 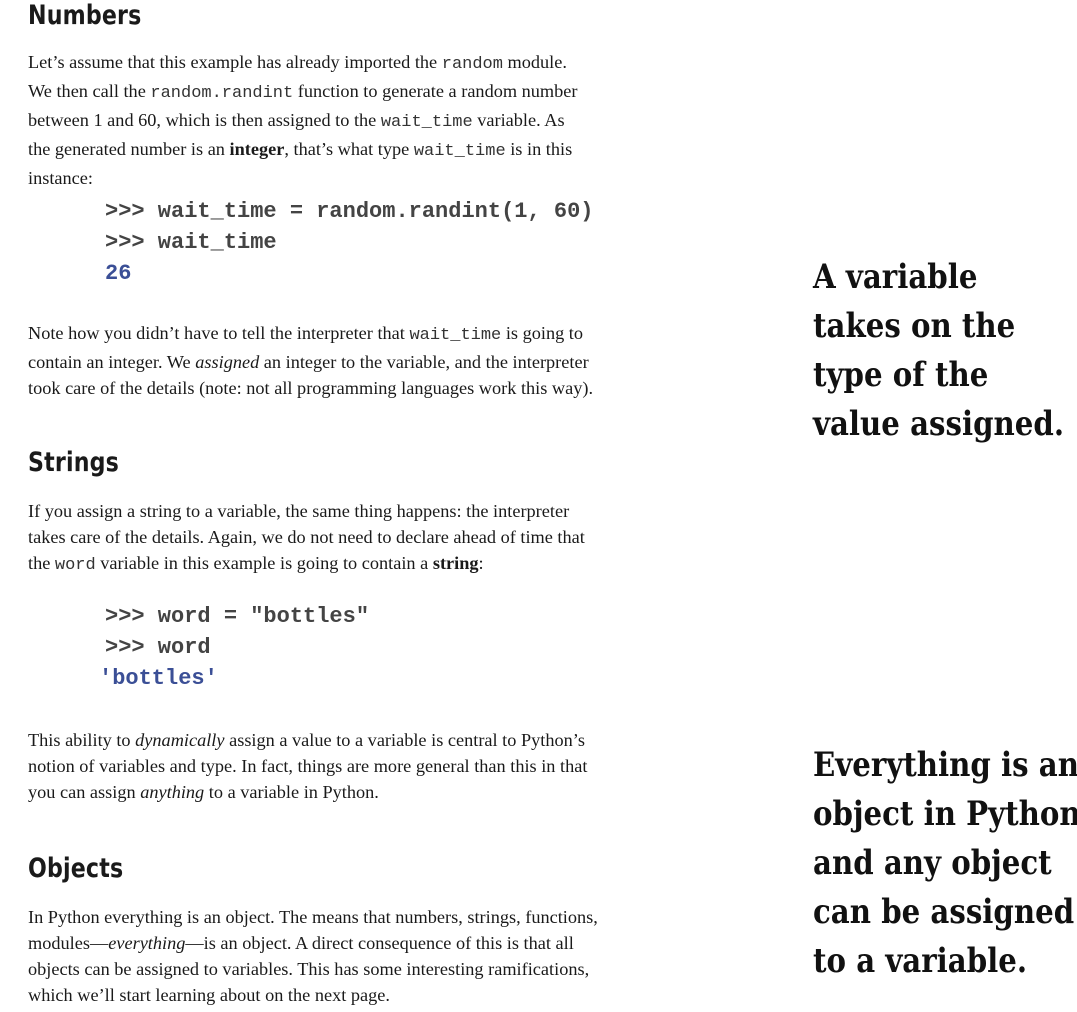 What do you see at coordinates (920, 961) in the screenshot?
I see `margin-note-line: to a variable.` at bounding box center [920, 961].